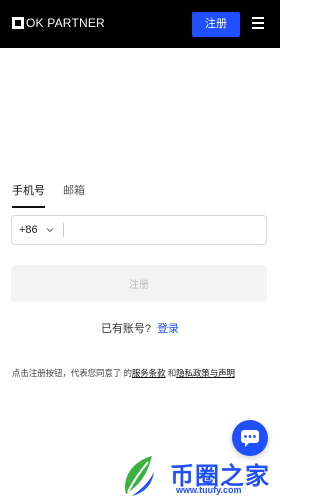 The width and height of the screenshot is (320, 500). What do you see at coordinates (139, 476) in the screenshot?
I see `leaf-logo-icon` at bounding box center [139, 476].